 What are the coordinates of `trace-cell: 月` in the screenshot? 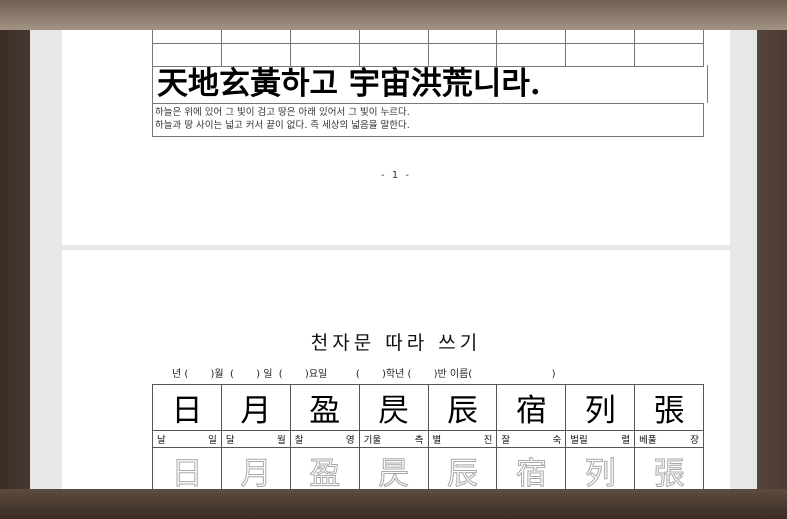 It's located at (255, 468).